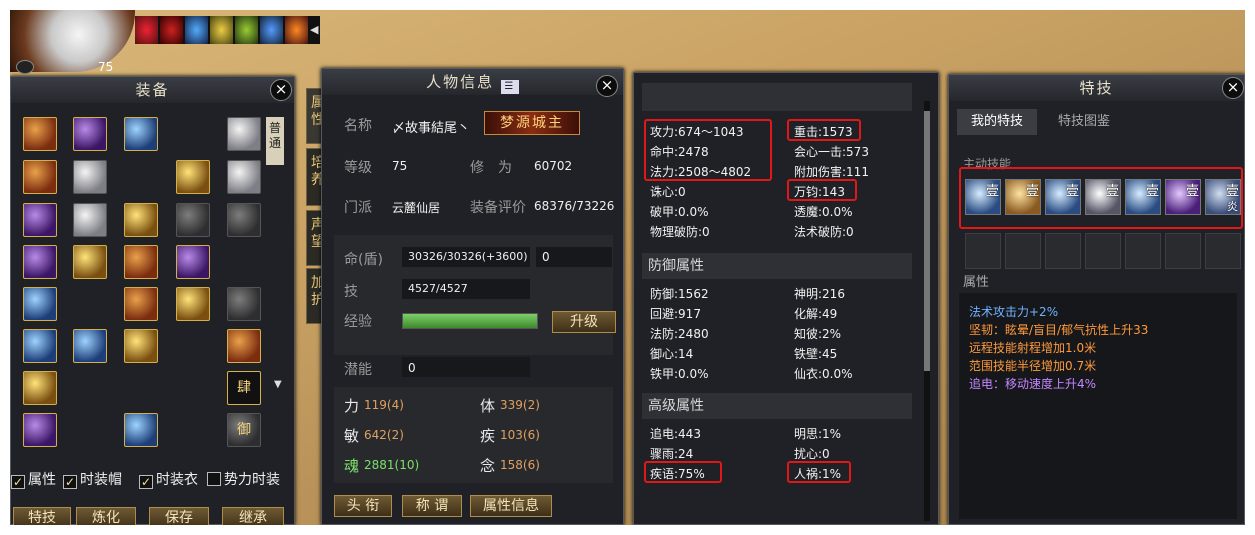 This screenshot has width=1255, height=535. I want to click on rune-slot-si: 肆, so click(244, 388).